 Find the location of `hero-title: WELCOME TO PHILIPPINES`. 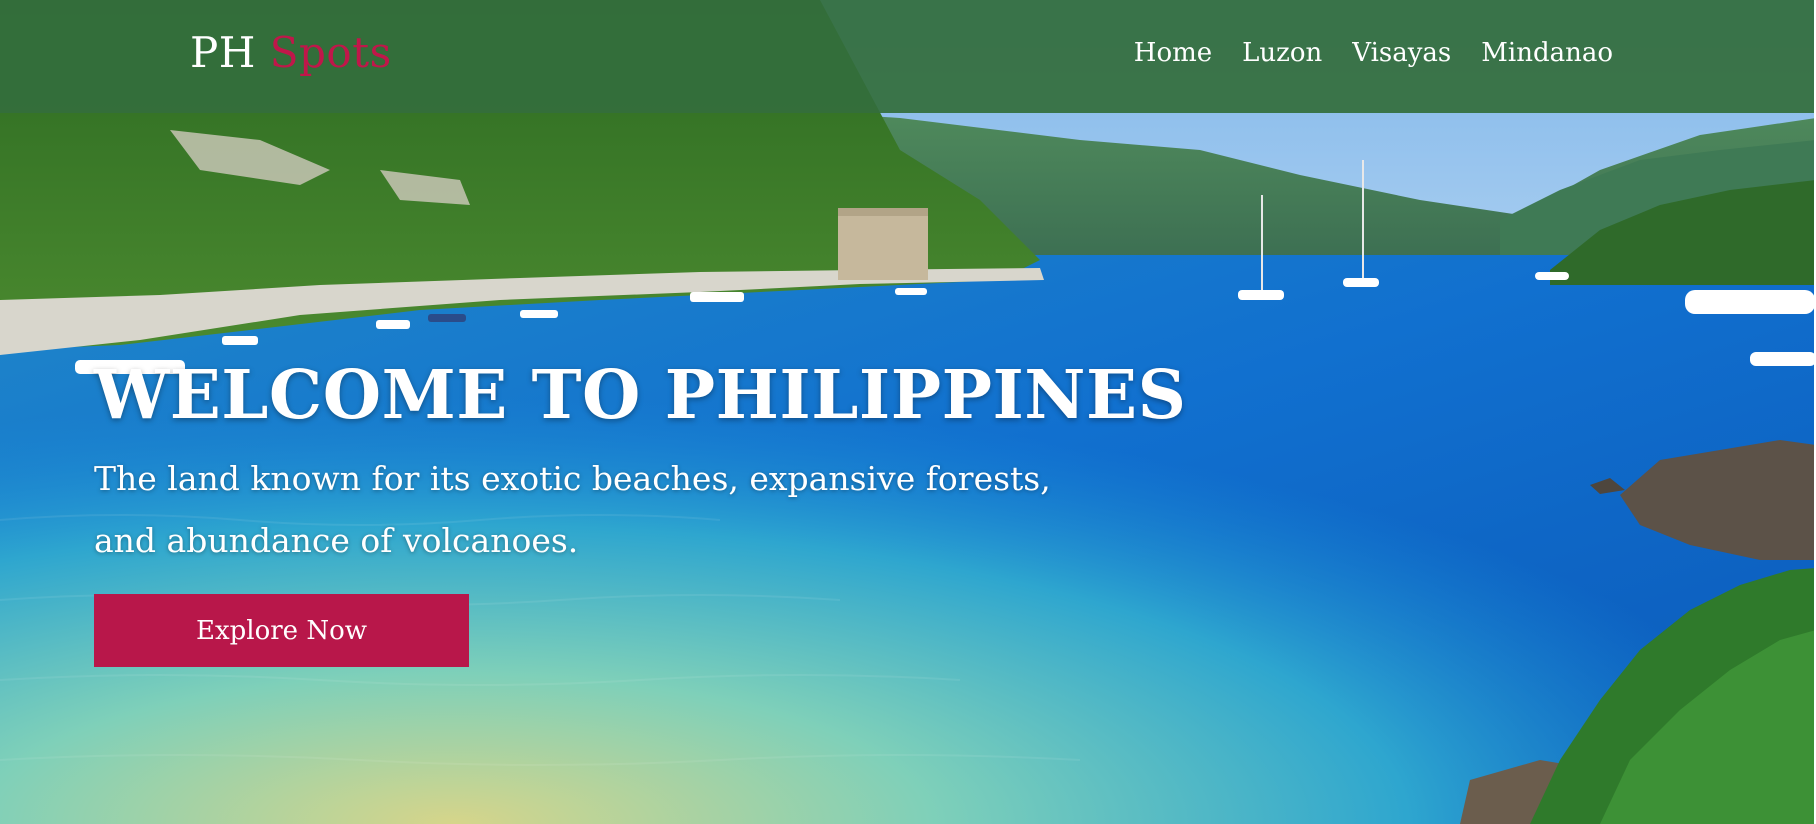

hero-title: WELCOME TO PHILIPPINES is located at coordinates (640, 394).